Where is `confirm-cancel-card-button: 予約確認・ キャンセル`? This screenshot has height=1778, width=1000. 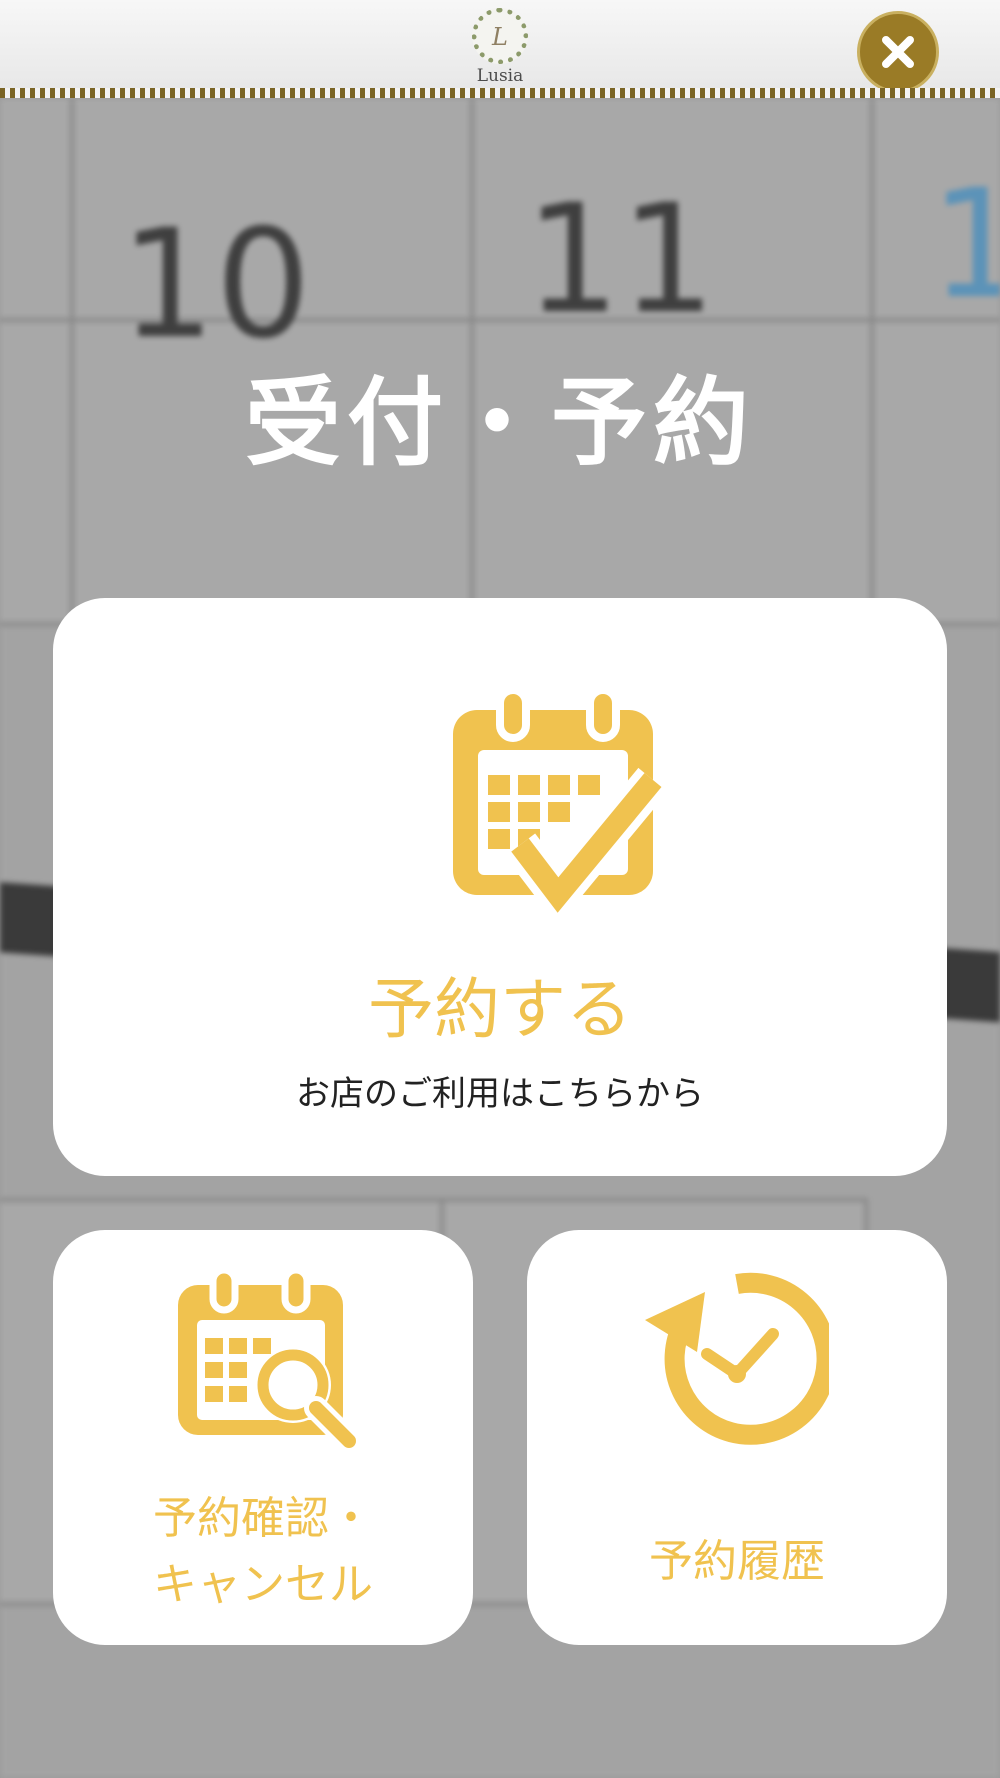 confirm-cancel-card-button: 予約確認・ キャンセル is located at coordinates (263, 1437).